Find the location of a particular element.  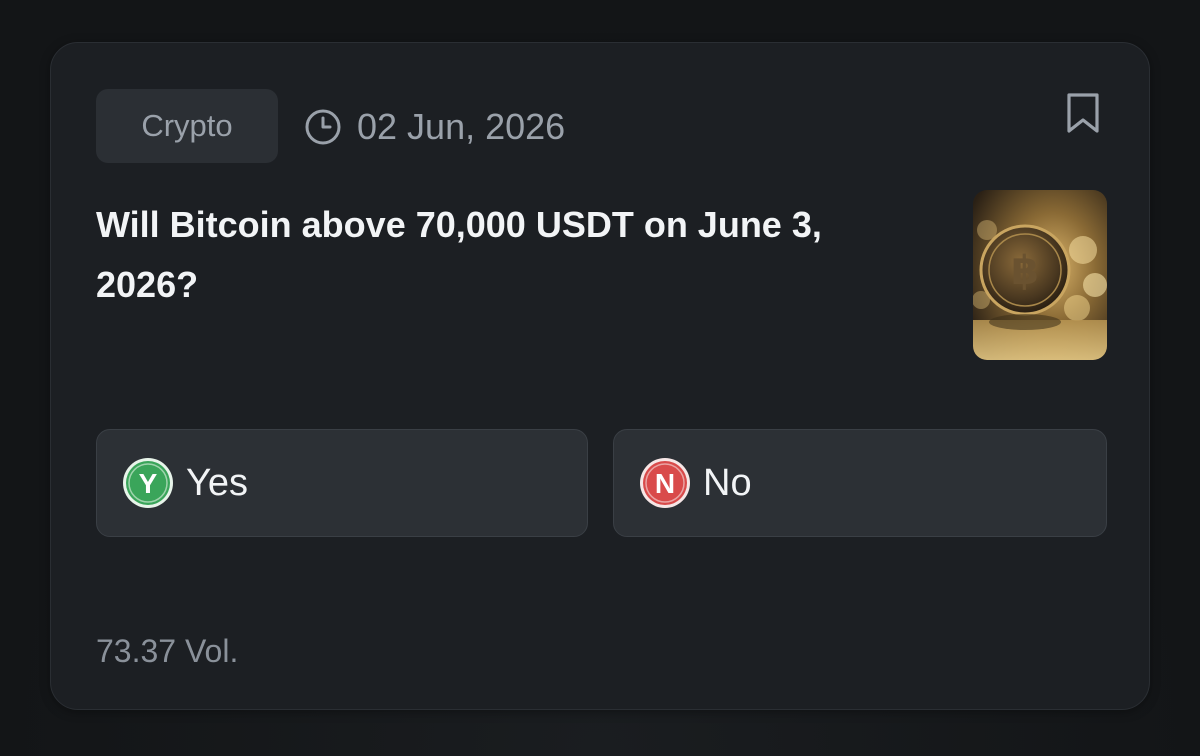

category-tag: Crypto is located at coordinates (187, 126).